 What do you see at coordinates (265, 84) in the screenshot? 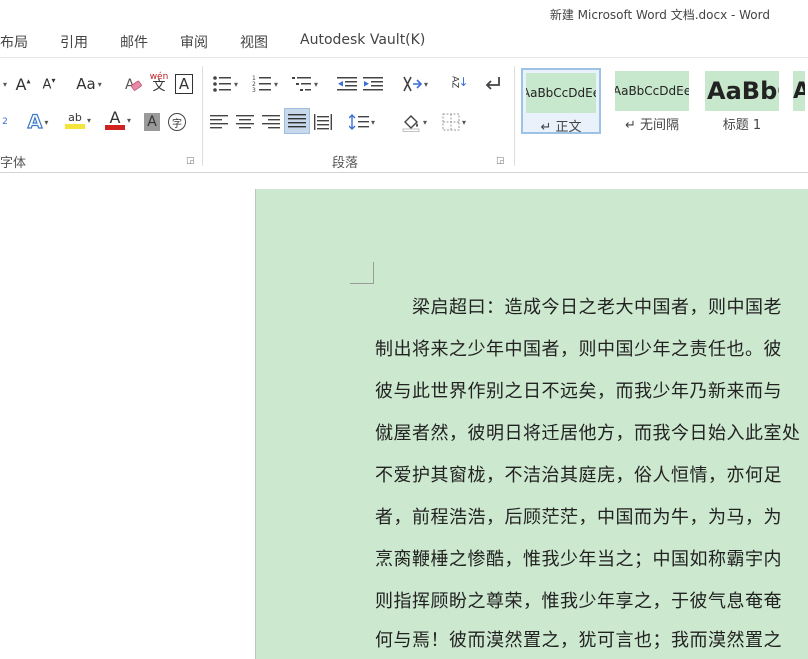
I see `numbering-button: 1 2 3 ▾` at bounding box center [265, 84].